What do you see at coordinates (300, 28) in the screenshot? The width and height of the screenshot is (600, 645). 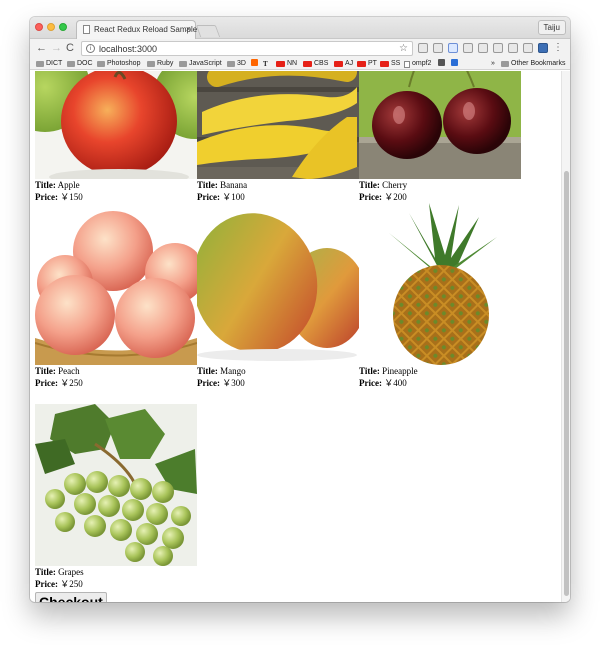 I see `title-bar: React Redux Reload Sample × Taiju` at bounding box center [300, 28].